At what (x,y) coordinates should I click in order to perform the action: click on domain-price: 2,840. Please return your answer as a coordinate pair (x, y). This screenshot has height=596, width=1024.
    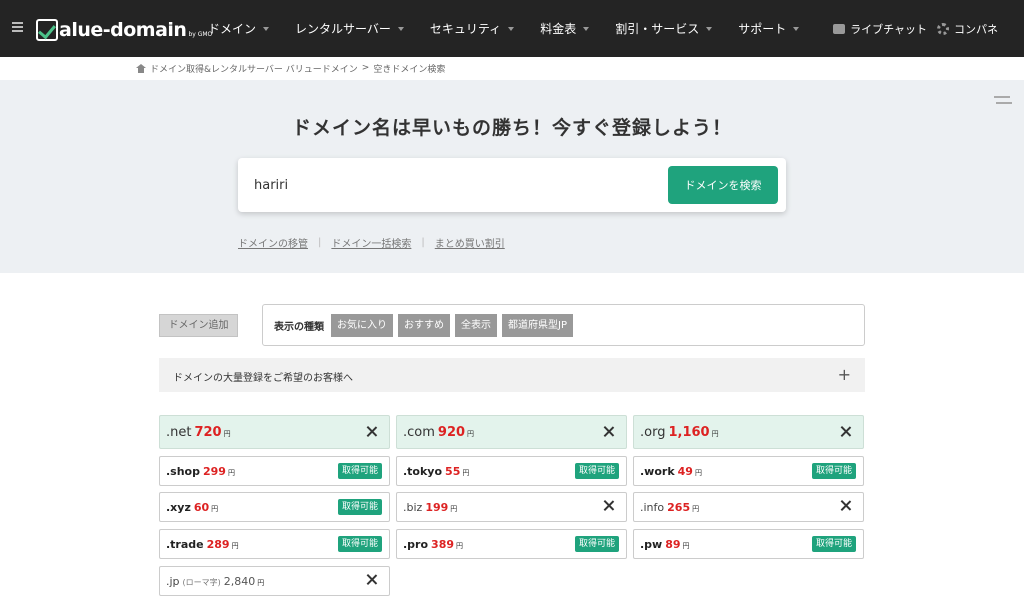
    Looking at the image, I should click on (239, 581).